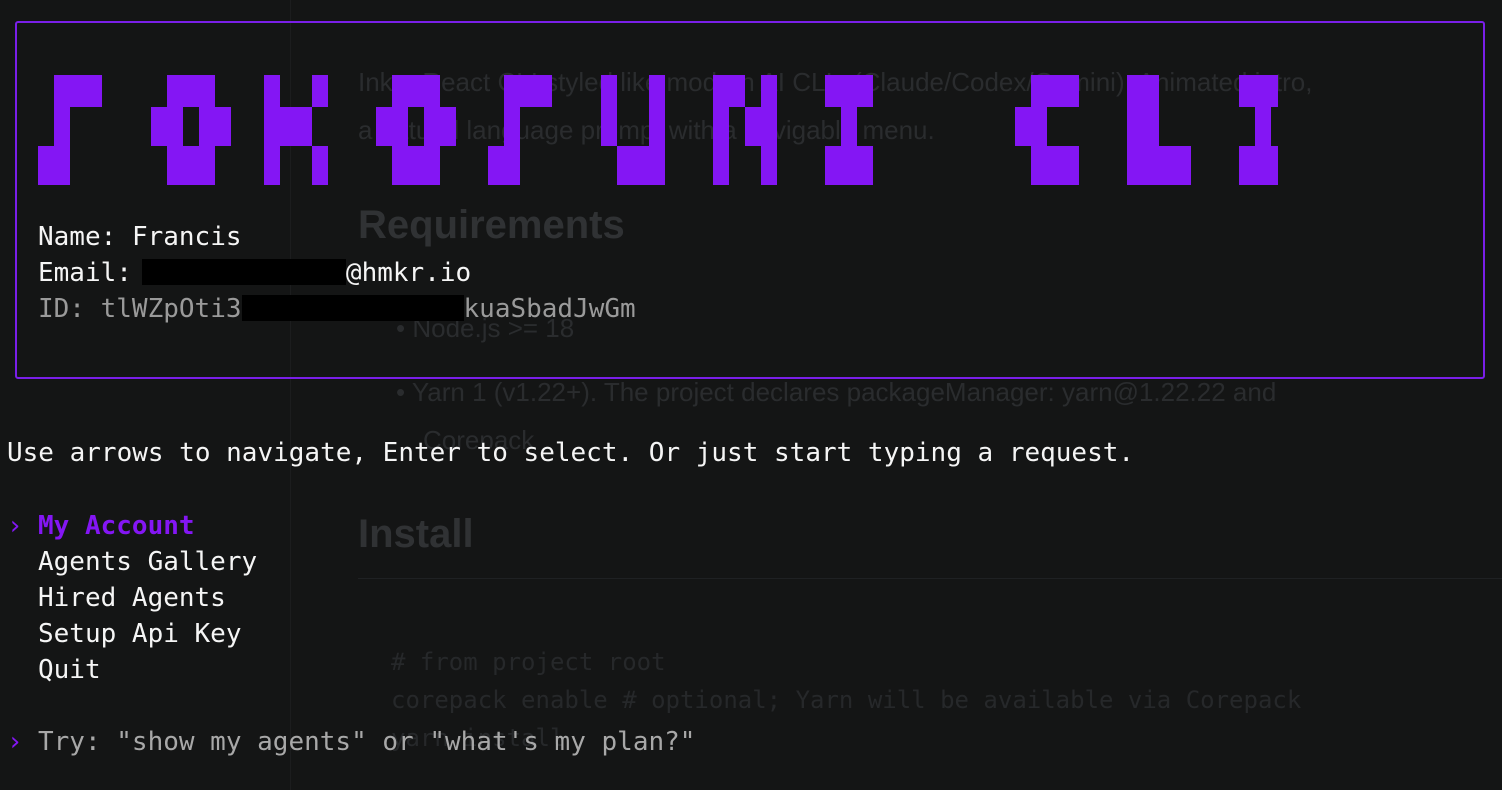 The image size is (1502, 790). What do you see at coordinates (337, 237) in the screenshot?
I see `user-name-line: Name: Francis` at bounding box center [337, 237].